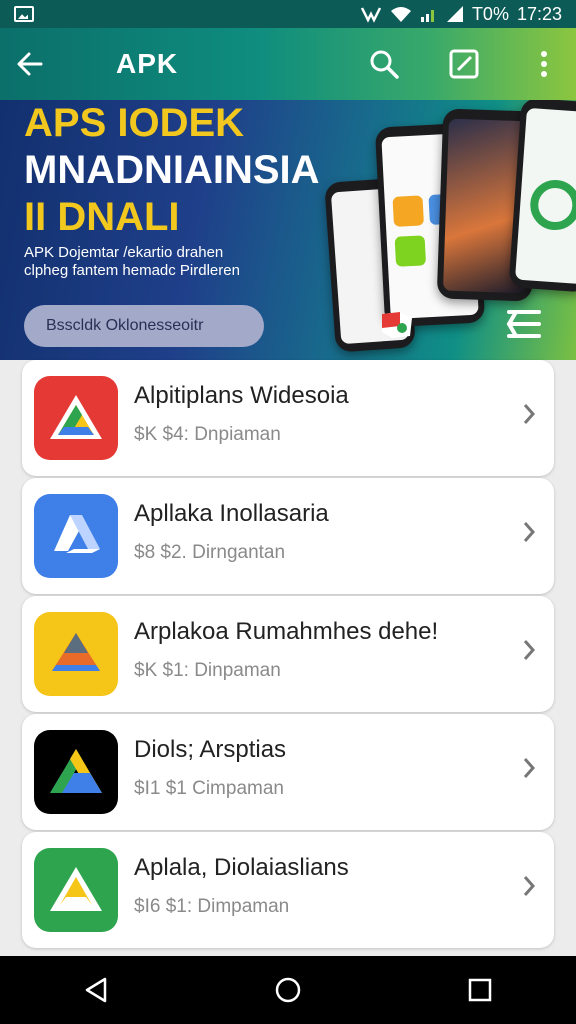 This screenshot has width=576, height=1024. I want to click on app-meta: $K $4: Dnpiaman, so click(207, 434).